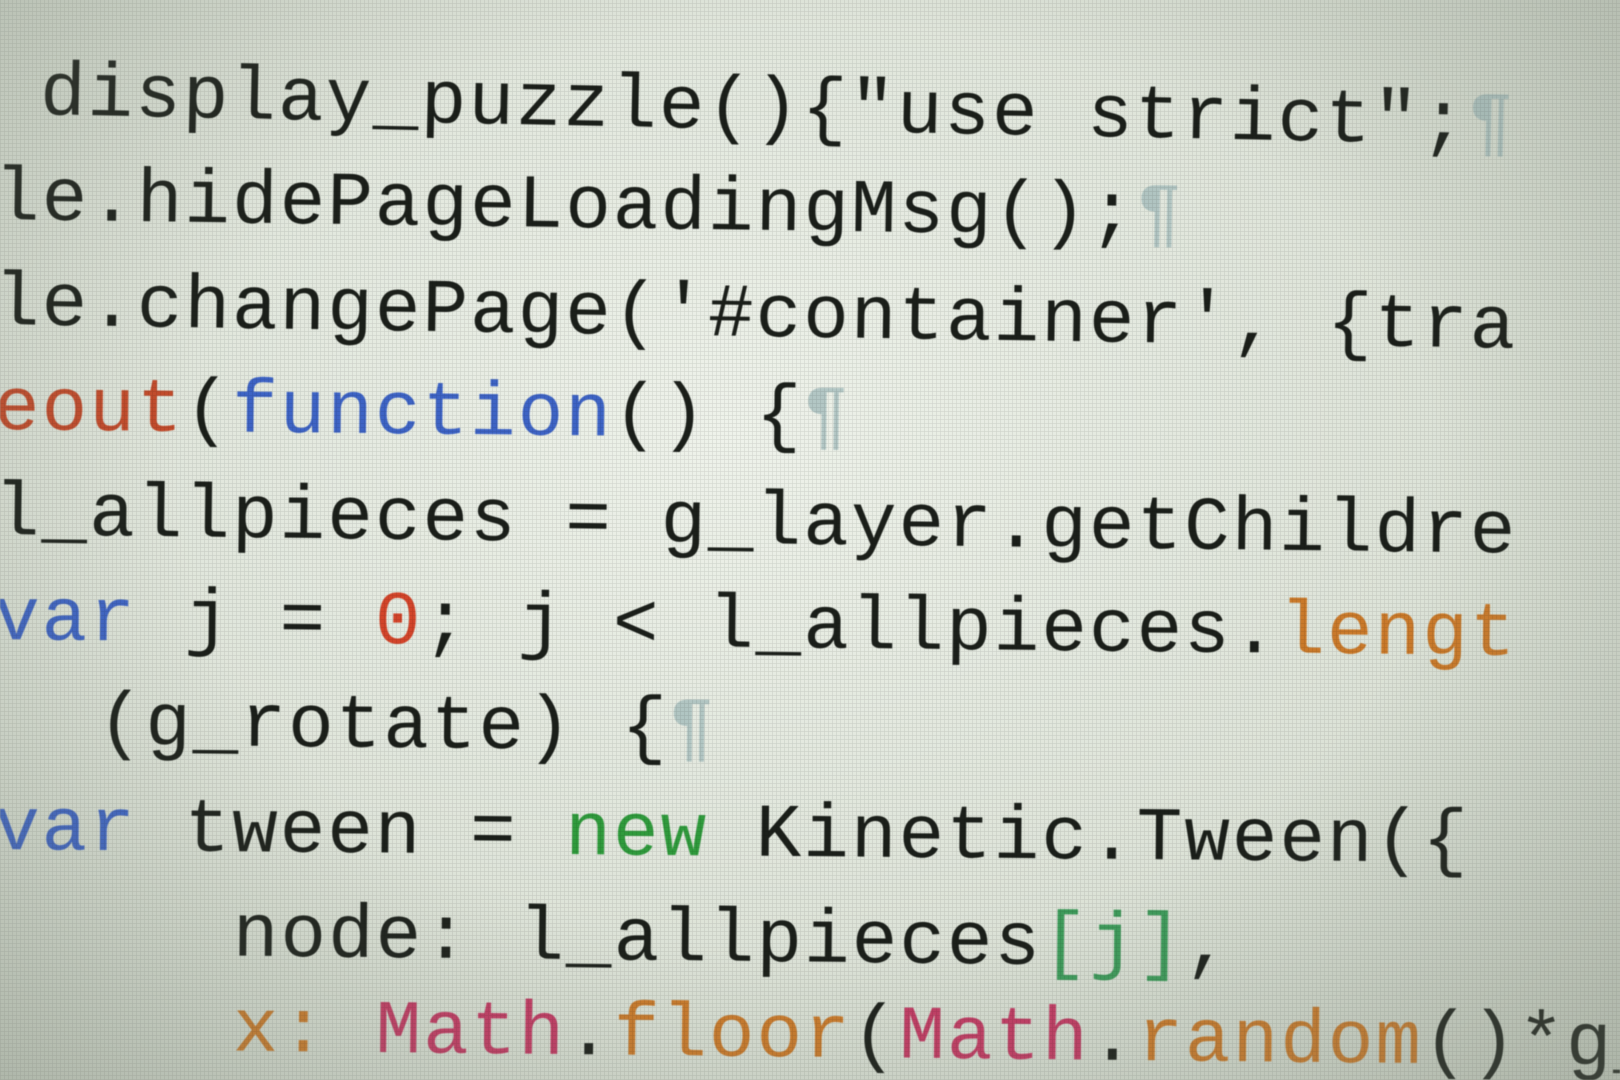 This screenshot has height=1080, width=1620. What do you see at coordinates (1398, 633) in the screenshot?
I see `code-token: lengt` at bounding box center [1398, 633].